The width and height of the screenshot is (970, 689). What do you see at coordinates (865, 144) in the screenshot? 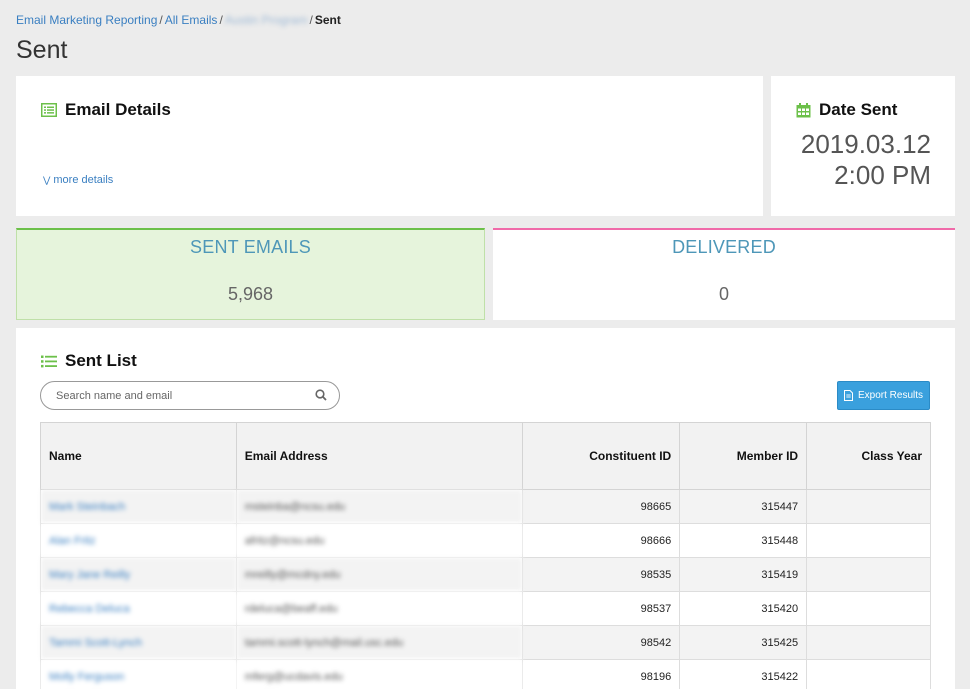
I see `date-sent-date: 2019.03.12` at bounding box center [865, 144].